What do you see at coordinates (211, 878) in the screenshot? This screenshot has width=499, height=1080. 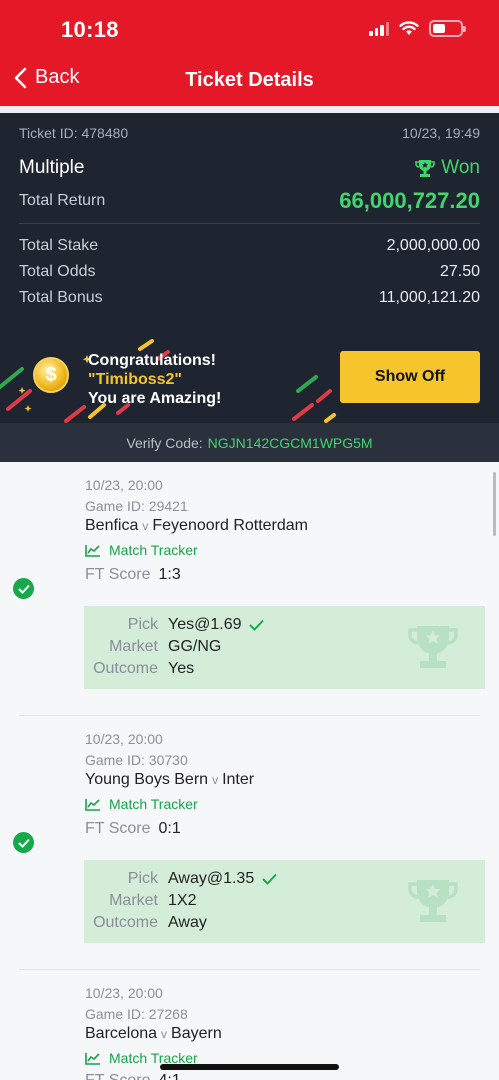 I see `pick-value: Away@1.35` at bounding box center [211, 878].